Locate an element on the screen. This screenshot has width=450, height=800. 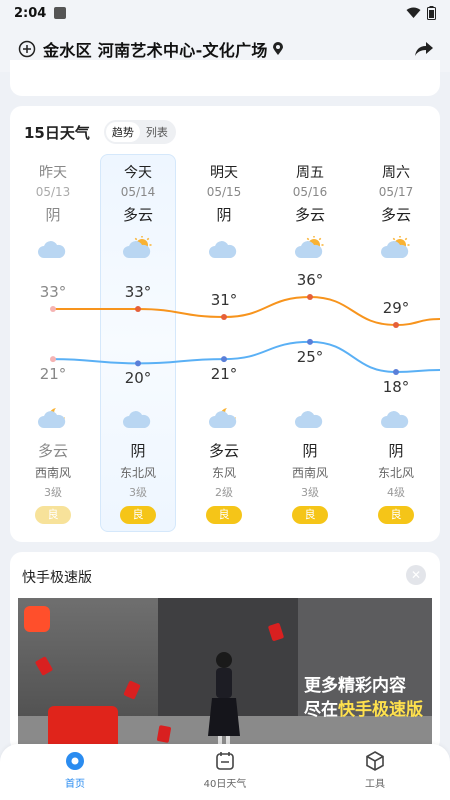
close-ad-icon: ✕ is located at coordinates (416, 575).